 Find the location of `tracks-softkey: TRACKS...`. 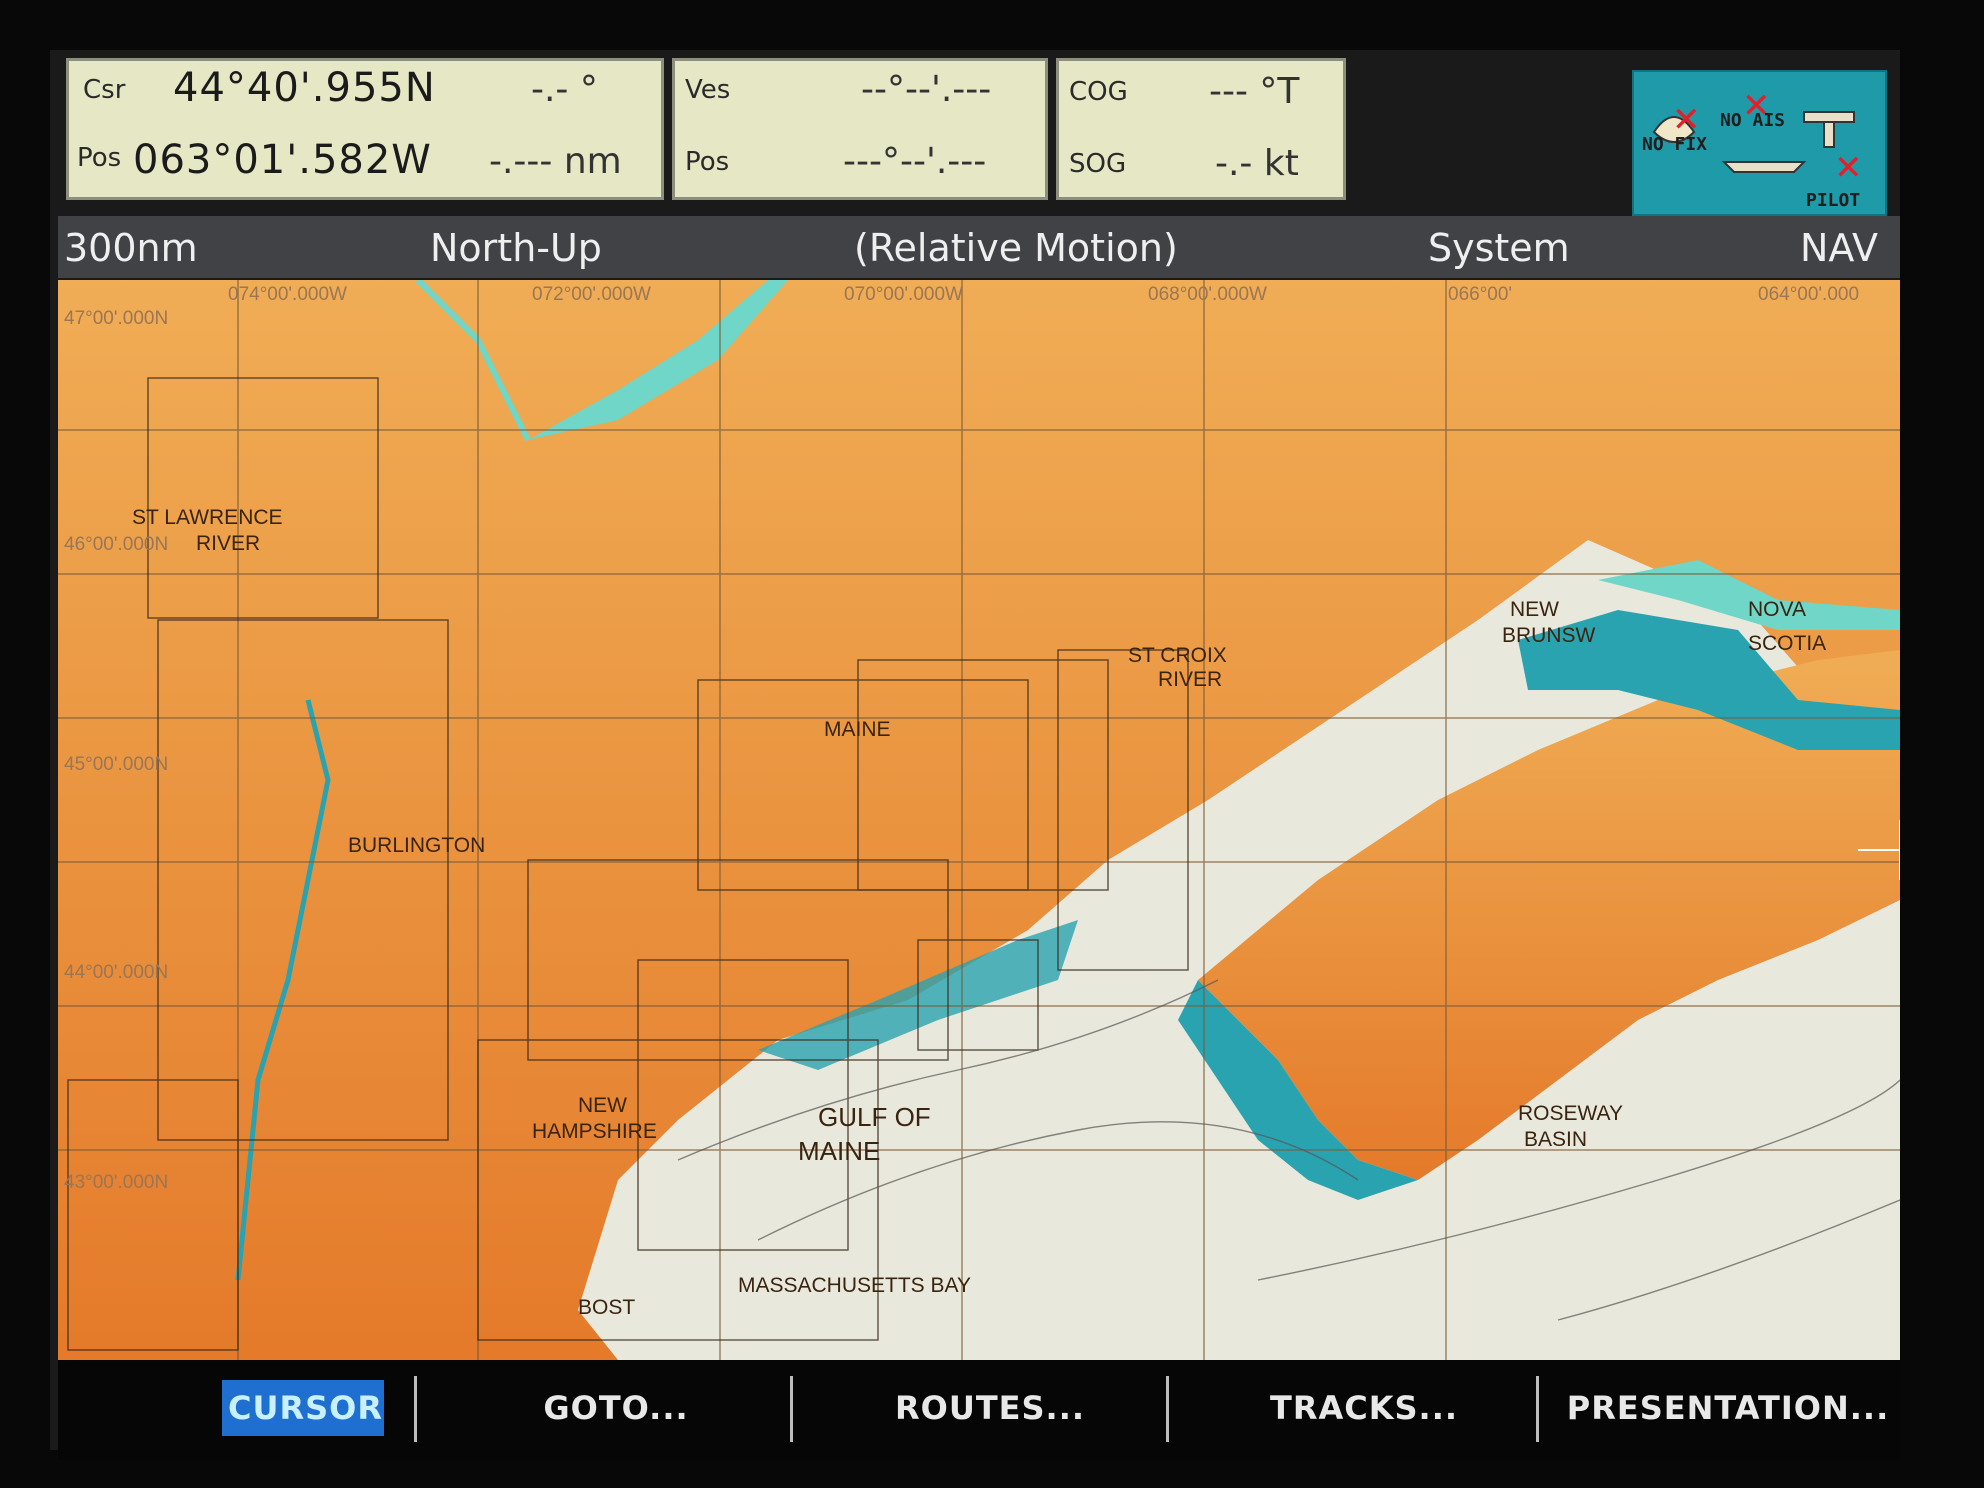

tracks-softkey: TRACKS... is located at coordinates (1364, 1408).